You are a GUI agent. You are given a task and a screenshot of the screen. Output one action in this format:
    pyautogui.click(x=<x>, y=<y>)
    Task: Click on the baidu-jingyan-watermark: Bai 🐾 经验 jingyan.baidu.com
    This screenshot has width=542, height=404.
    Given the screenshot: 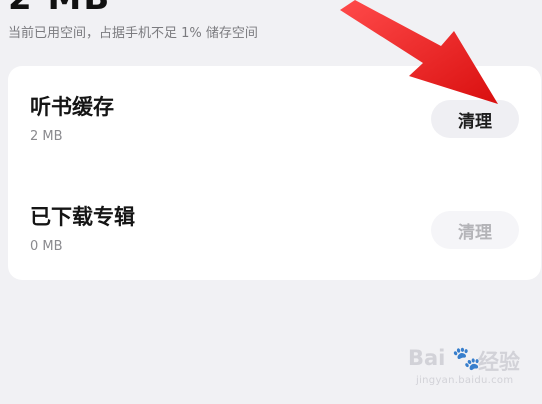 What is the action you would take?
    pyautogui.click(x=466, y=367)
    